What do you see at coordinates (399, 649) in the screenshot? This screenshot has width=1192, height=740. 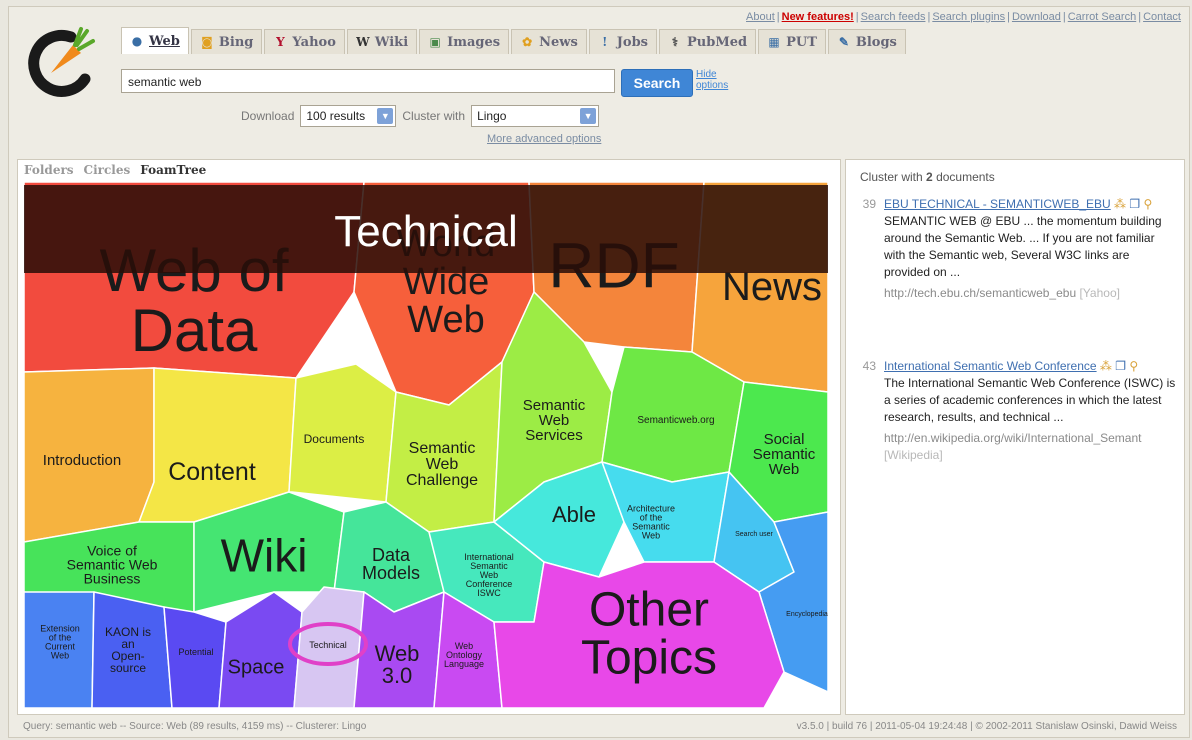 I see `foamtree-cell: Web3.0` at bounding box center [399, 649].